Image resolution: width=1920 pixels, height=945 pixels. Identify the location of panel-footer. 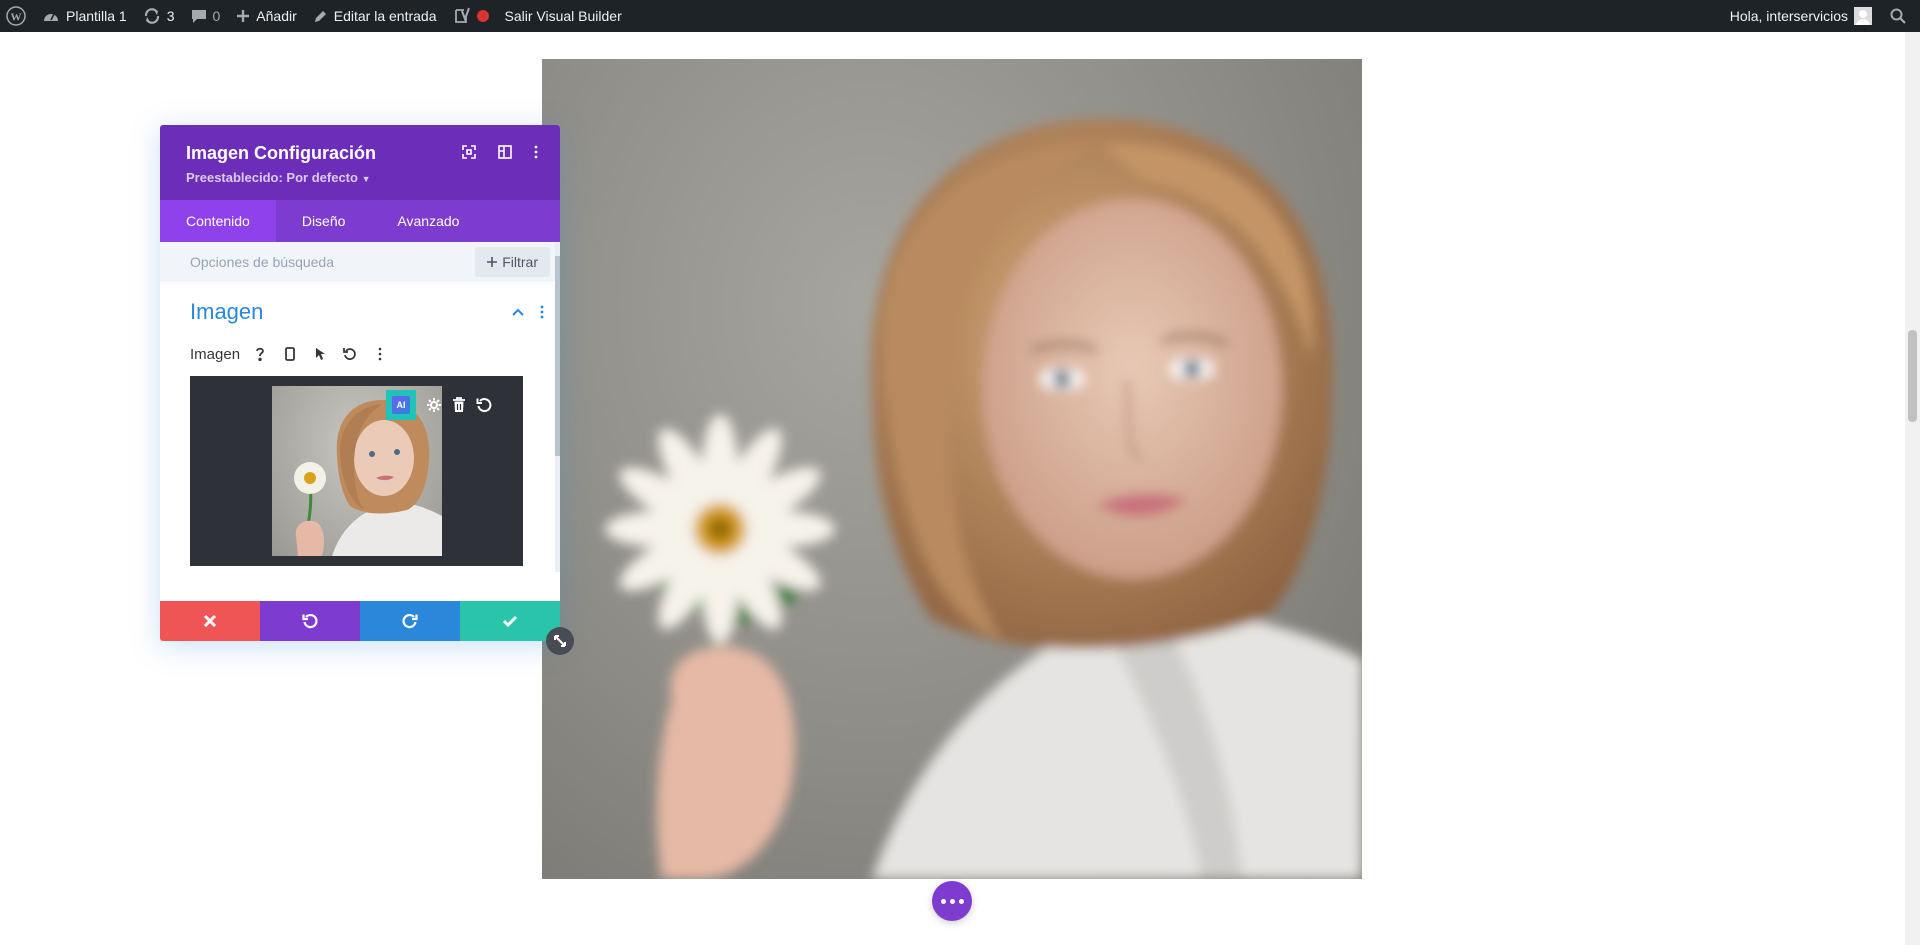
(360, 621).